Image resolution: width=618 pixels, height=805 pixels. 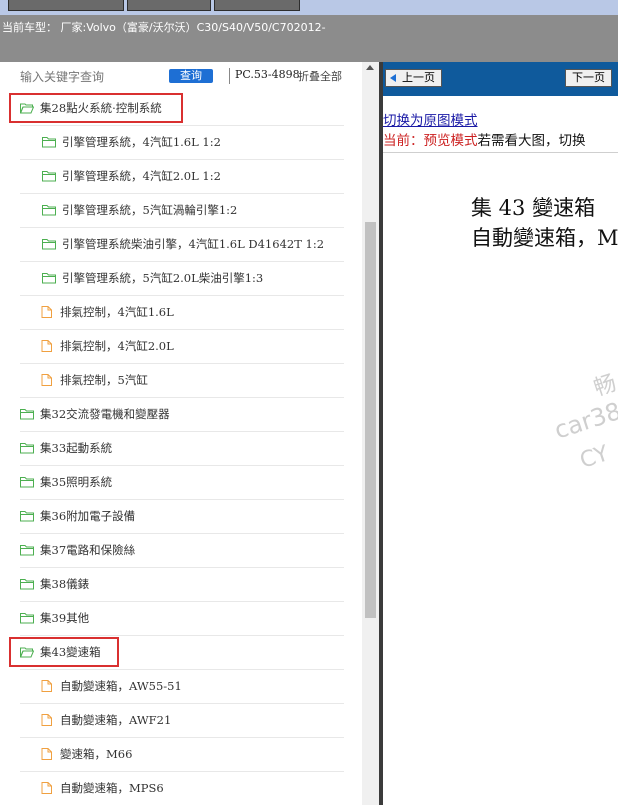 What do you see at coordinates (309, 7) in the screenshot?
I see `top-tab-strip` at bounding box center [309, 7].